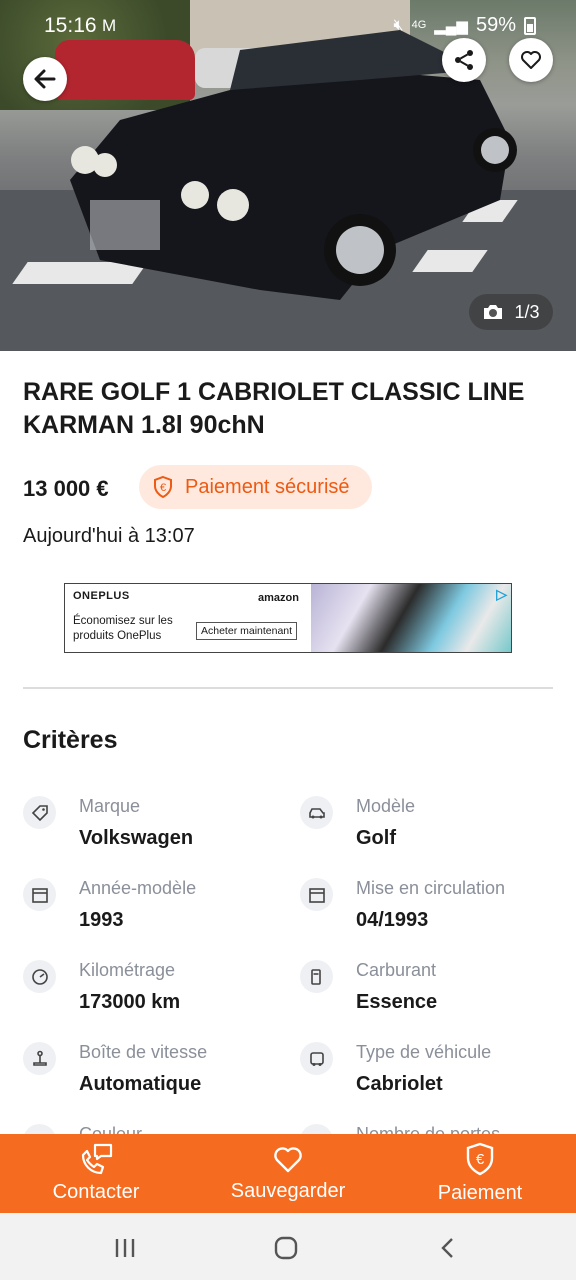 The height and width of the screenshot is (1280, 576). I want to click on criteria-value: Volkswagen, so click(136, 838).